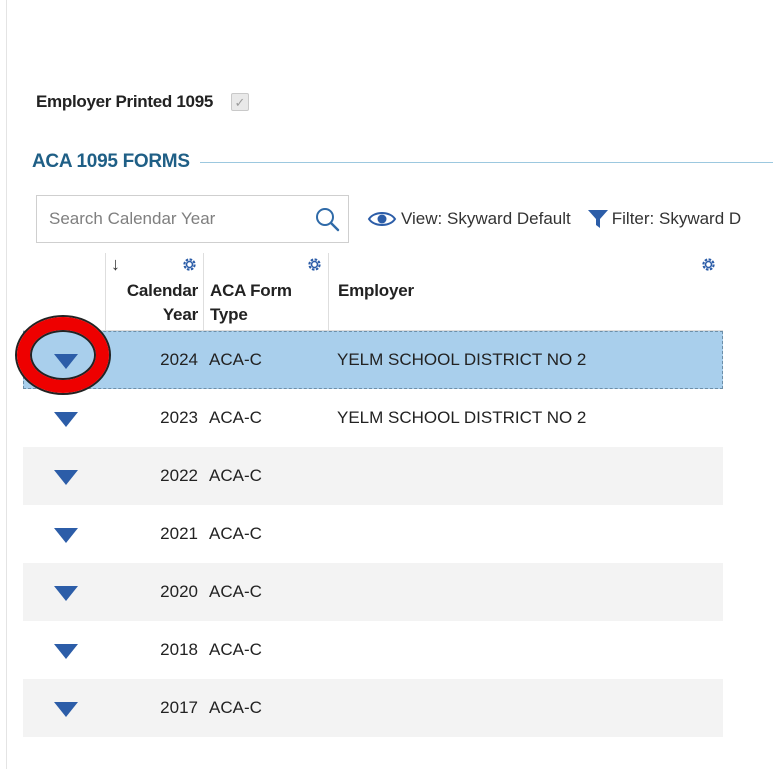  I want to click on cell-year: 2017, so click(179, 707).